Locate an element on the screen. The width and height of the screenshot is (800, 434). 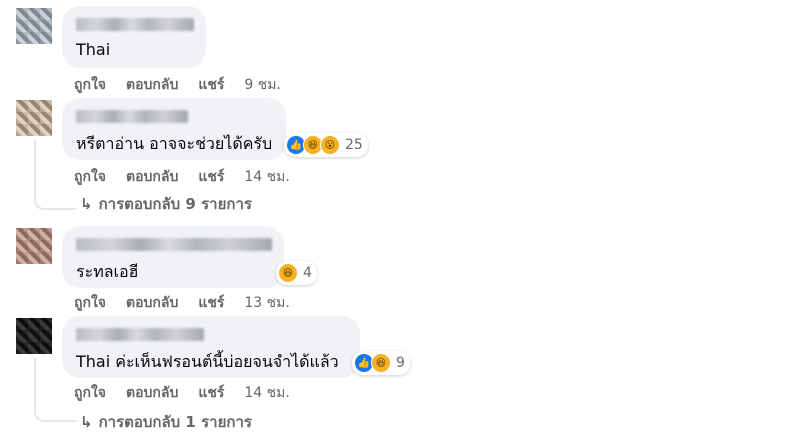
reaction-summary: 😆 4 is located at coordinates (296, 273).